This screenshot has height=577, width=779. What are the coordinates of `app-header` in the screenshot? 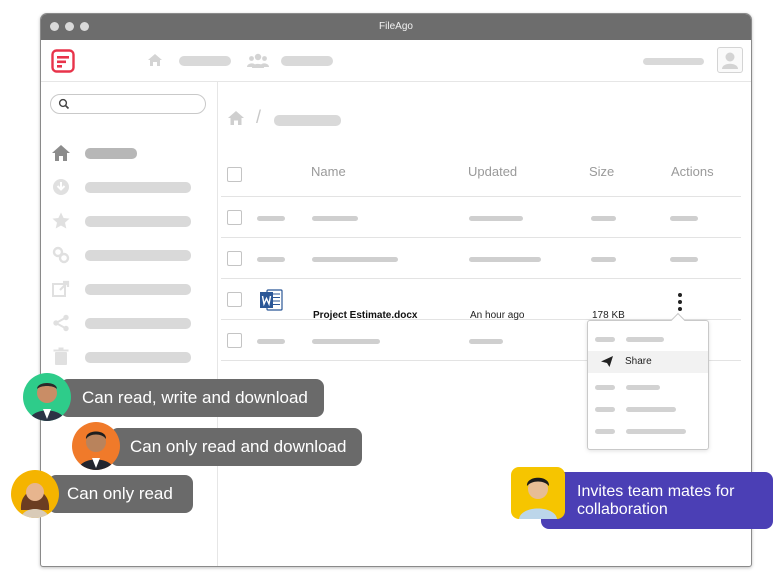 It's located at (396, 61).